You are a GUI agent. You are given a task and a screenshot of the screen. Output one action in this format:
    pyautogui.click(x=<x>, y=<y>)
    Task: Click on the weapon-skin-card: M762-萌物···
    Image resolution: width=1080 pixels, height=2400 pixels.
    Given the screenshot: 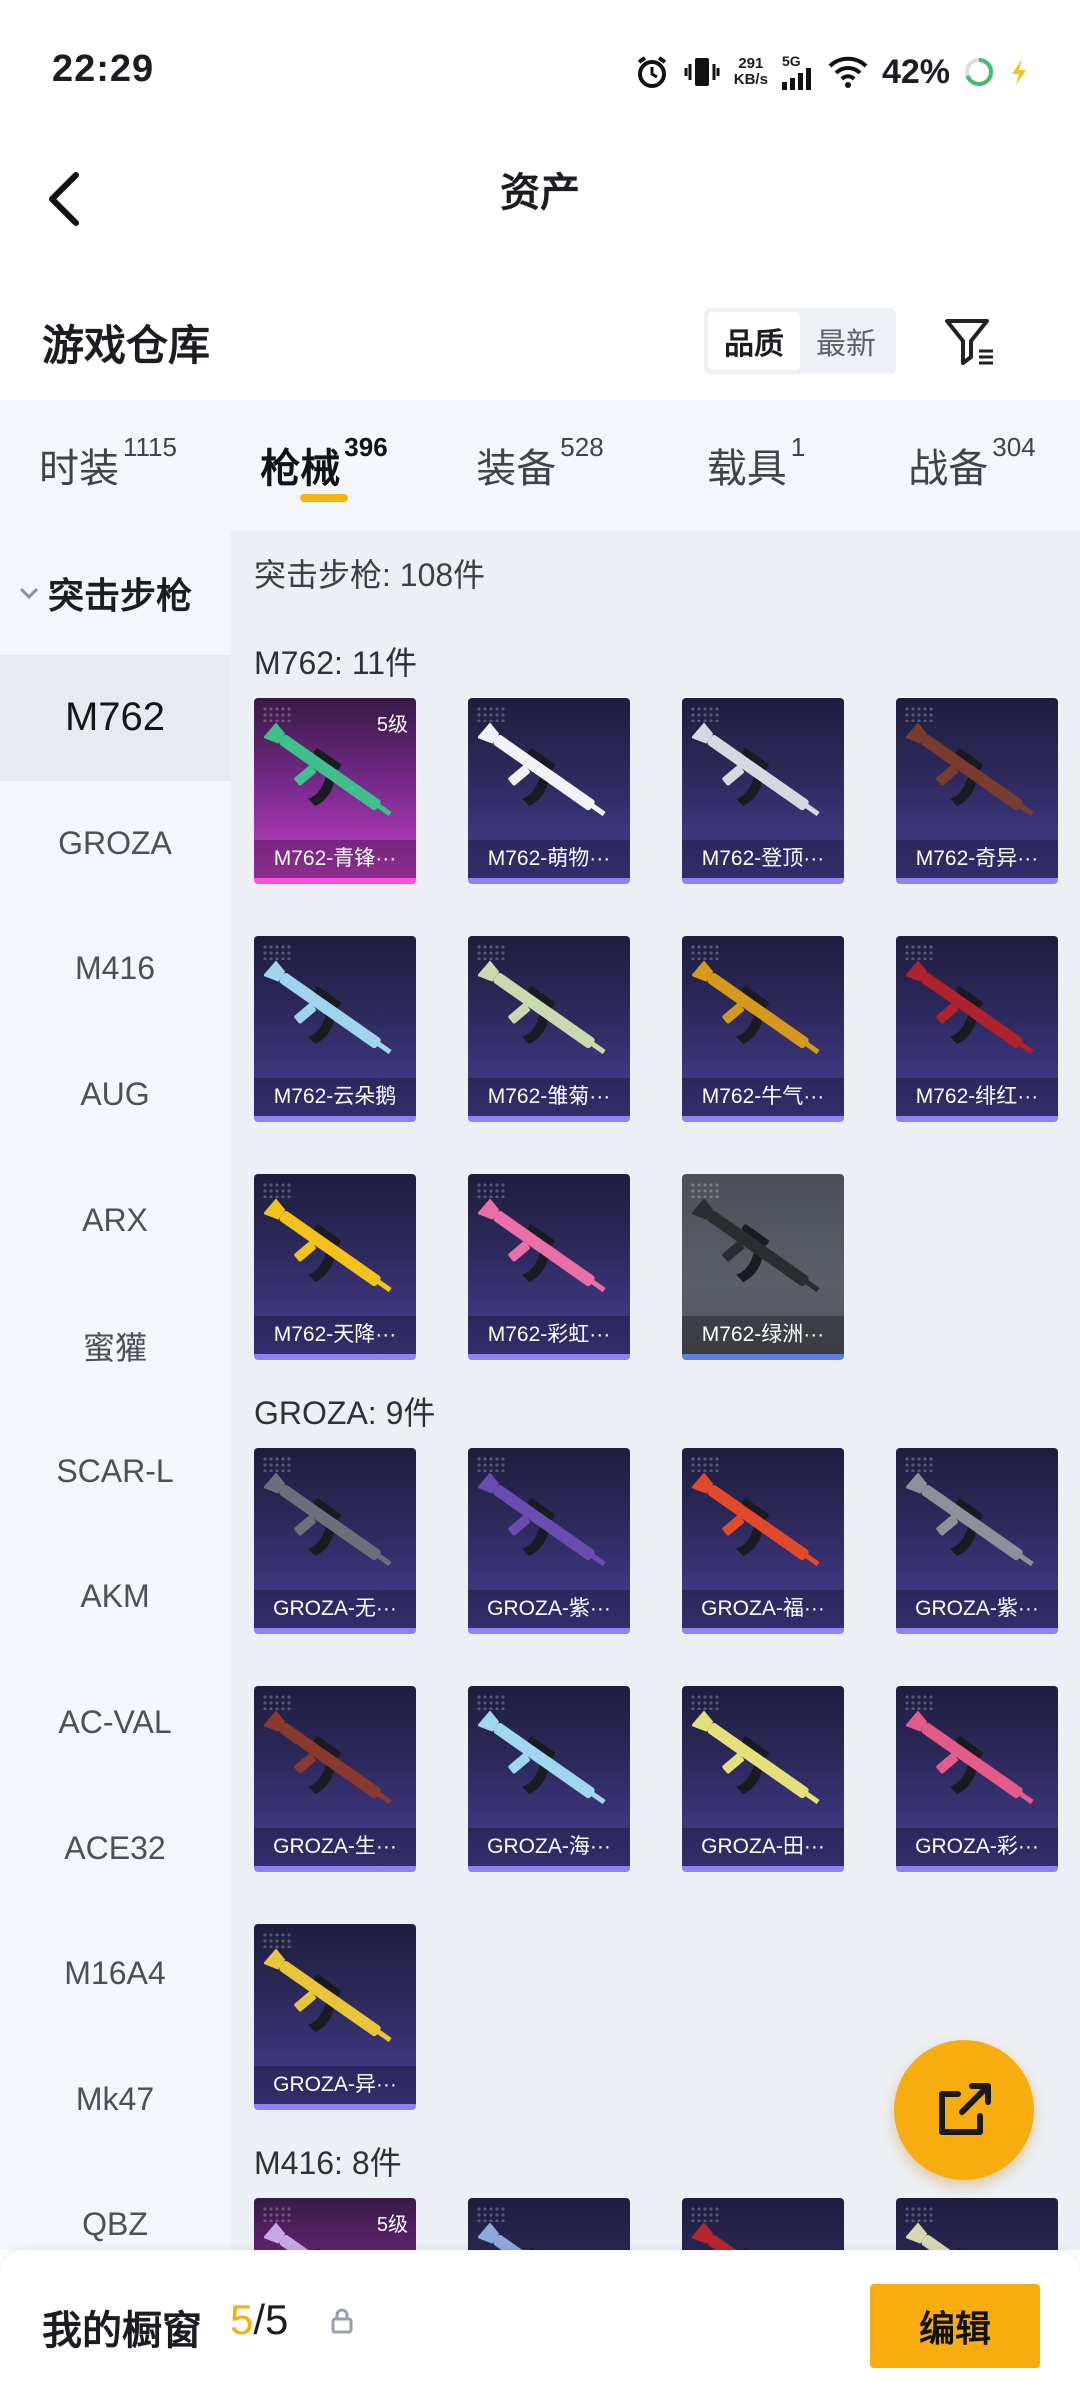 What is the action you would take?
    pyautogui.click(x=549, y=791)
    